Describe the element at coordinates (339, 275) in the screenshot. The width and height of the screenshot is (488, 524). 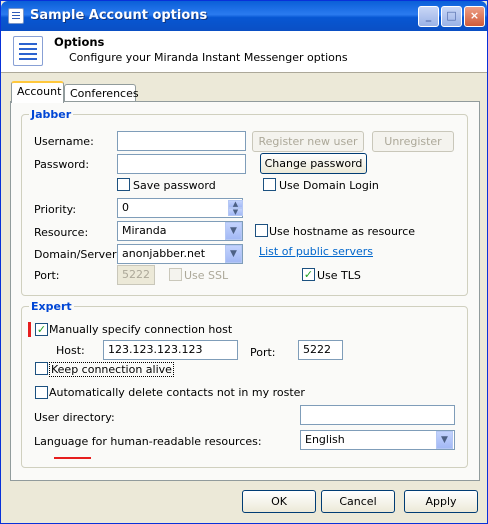
I see `use-tls-label: Use TLS` at that location.